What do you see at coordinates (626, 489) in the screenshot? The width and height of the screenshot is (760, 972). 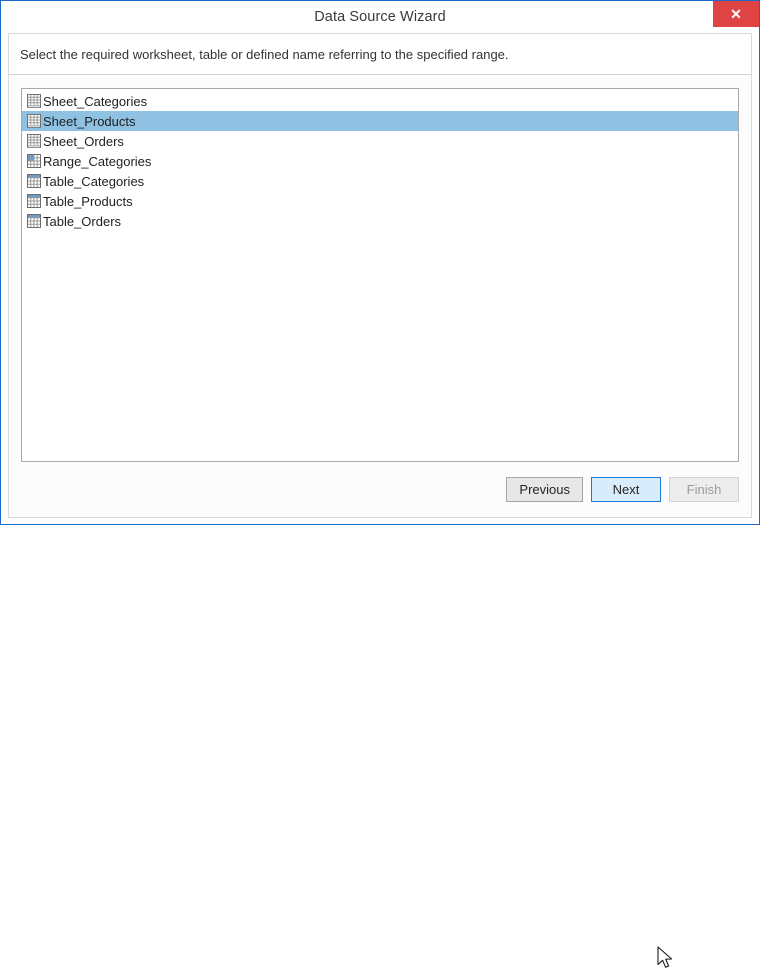 I see `next-button: Next` at bounding box center [626, 489].